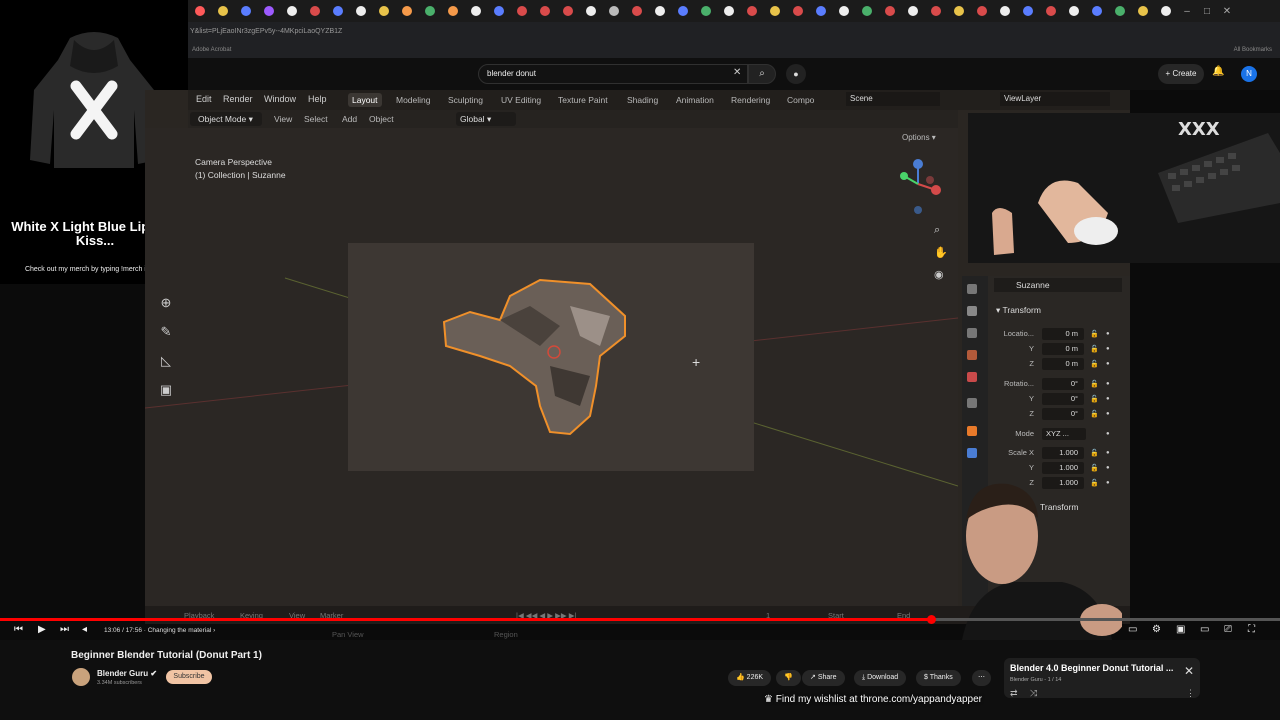 The height and width of the screenshot is (720, 1280). I want to click on menu-render: Render, so click(238, 99).